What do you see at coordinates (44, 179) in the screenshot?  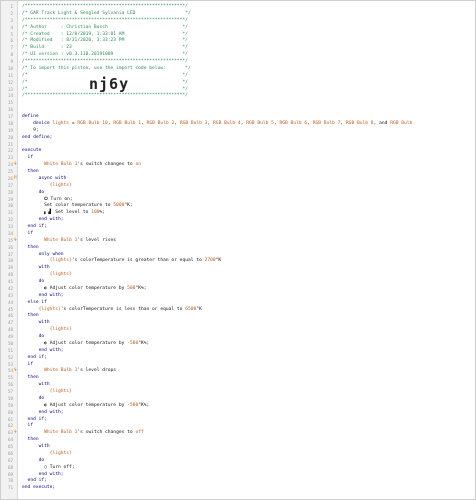 I see `line-text: async with` at bounding box center [44, 179].